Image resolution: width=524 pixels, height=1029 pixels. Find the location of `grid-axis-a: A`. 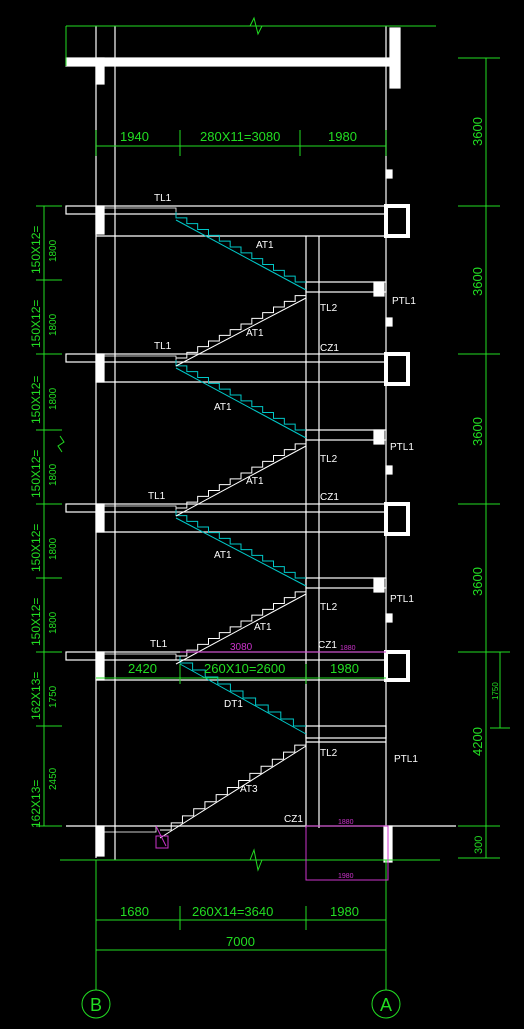

grid-axis-a: A is located at coordinates (386, 1005).